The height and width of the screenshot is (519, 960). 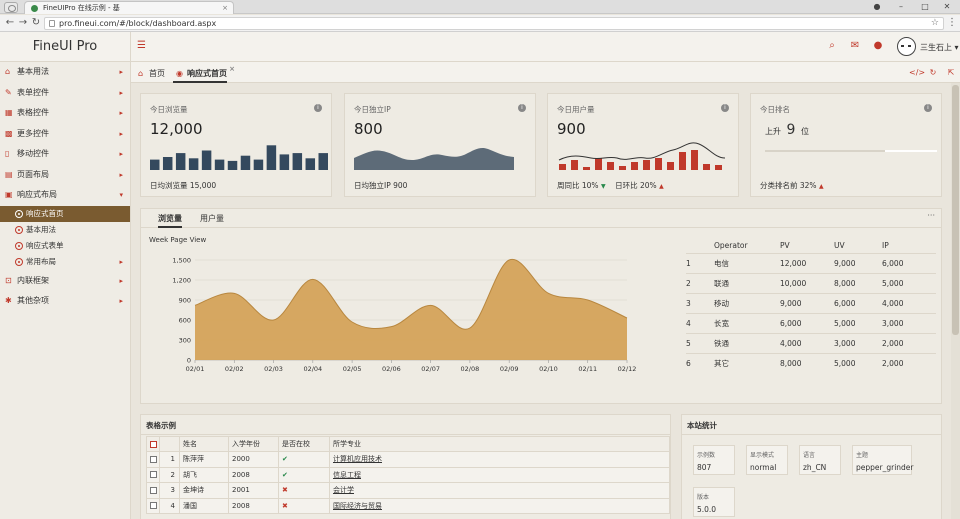 I want to click on refresh-icon: ↻, so click(x=933, y=73).